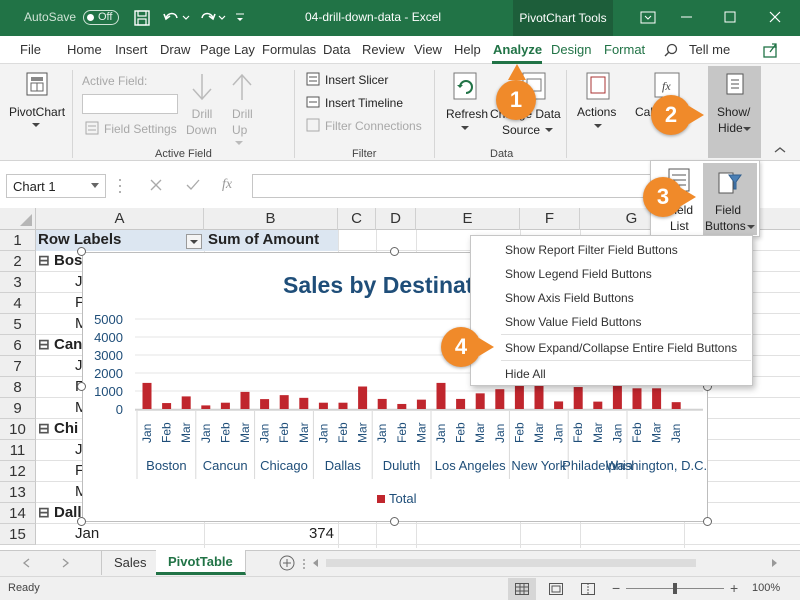 This screenshot has height=600, width=800. What do you see at coordinates (84, 49) in the screenshot?
I see `tab-home: Home` at bounding box center [84, 49].